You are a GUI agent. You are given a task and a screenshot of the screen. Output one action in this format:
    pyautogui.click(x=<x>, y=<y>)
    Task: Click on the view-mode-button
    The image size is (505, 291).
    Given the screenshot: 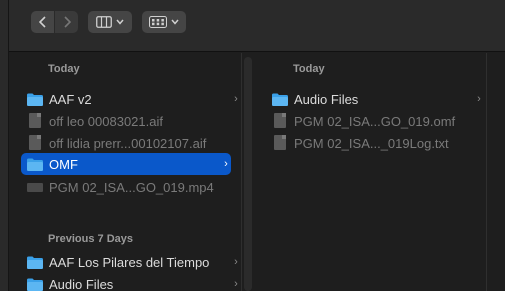 What is the action you would take?
    pyautogui.click(x=110, y=22)
    